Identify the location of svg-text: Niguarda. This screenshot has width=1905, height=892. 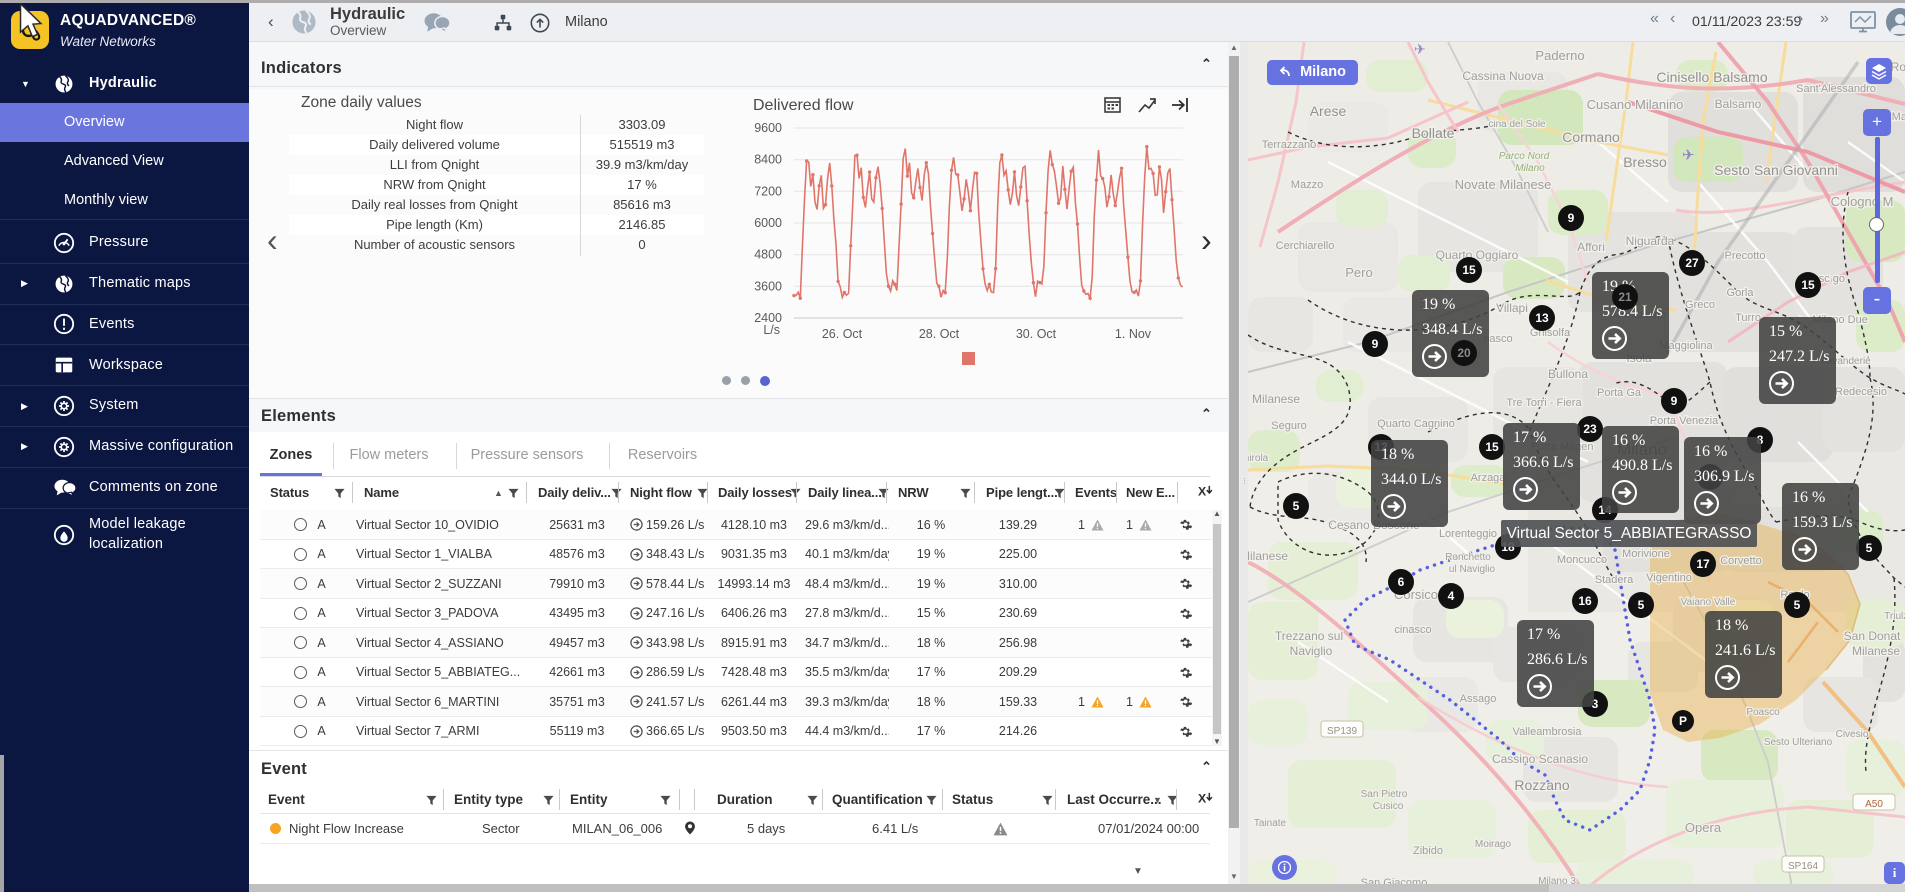
(1650, 241).